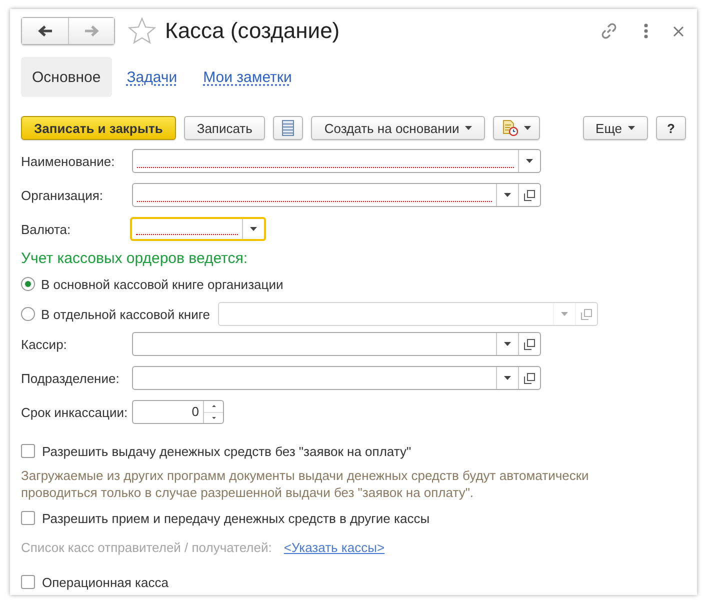 The image size is (706, 603). Describe the element at coordinates (146, 547) in the screenshot. I see `list-label: Список касс отправителей / получателей:` at that location.